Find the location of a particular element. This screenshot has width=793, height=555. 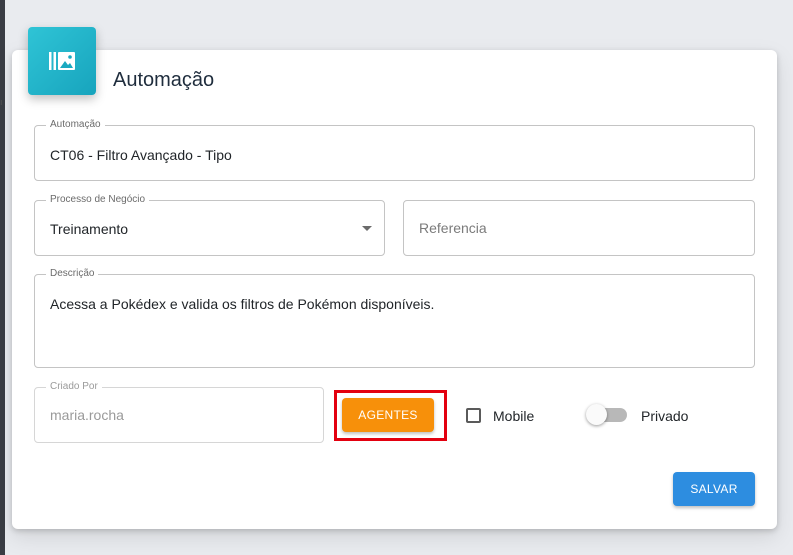

created-by-label: Criado Por is located at coordinates (74, 387).